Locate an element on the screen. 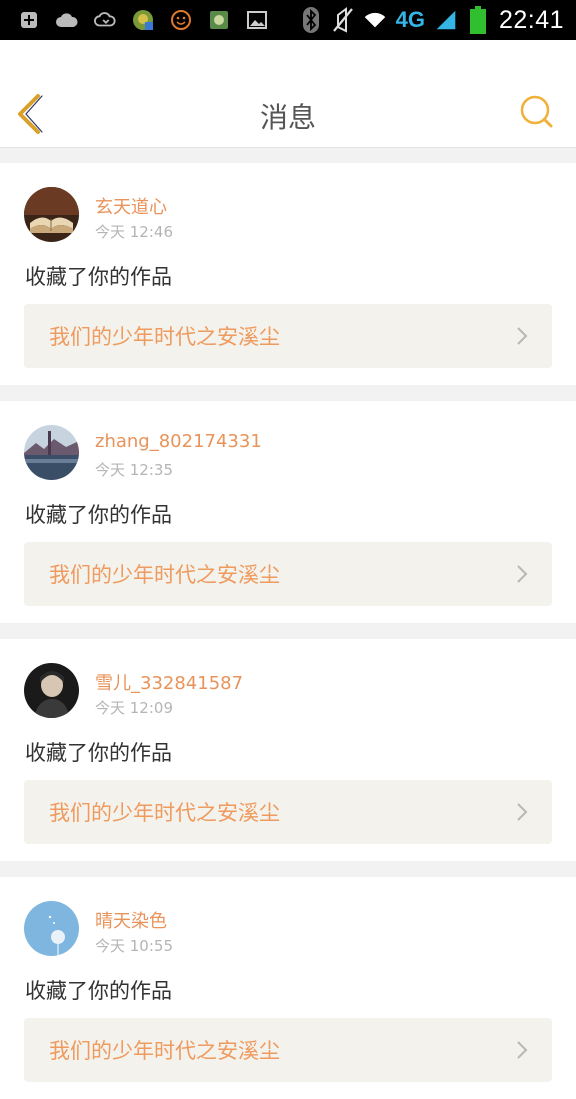 The image size is (576, 1099). landscape-avatar-icon is located at coordinates (51, 452).